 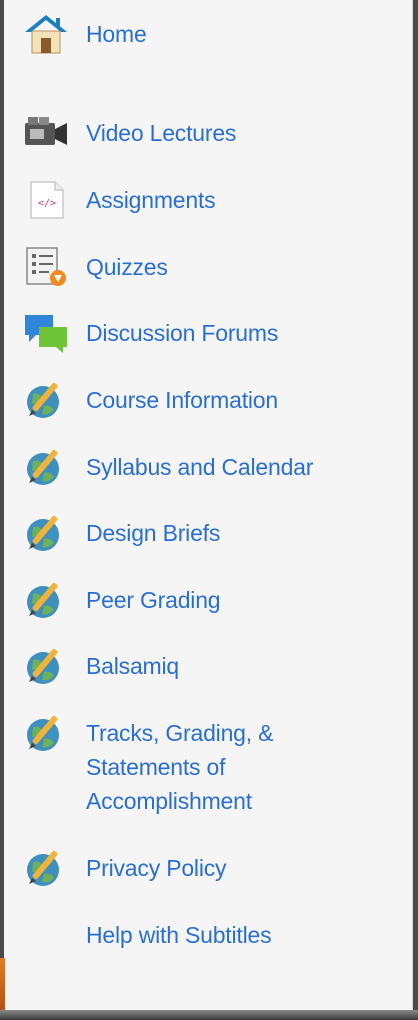 I want to click on nav-label-balsamiq: Balsamiq, so click(x=132, y=666).